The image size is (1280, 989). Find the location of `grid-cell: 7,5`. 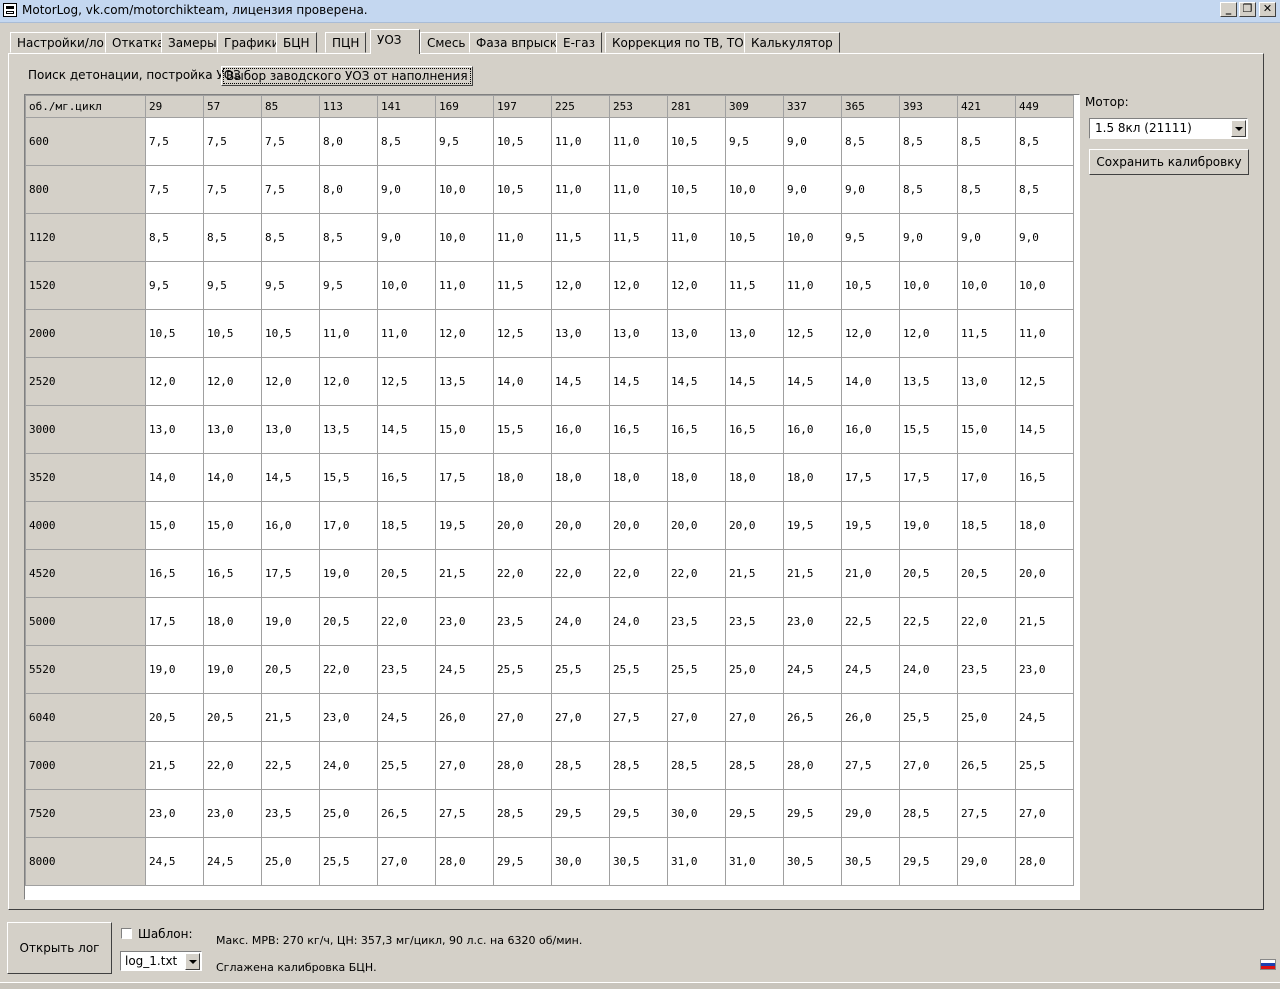

grid-cell: 7,5 is located at coordinates (290, 141).